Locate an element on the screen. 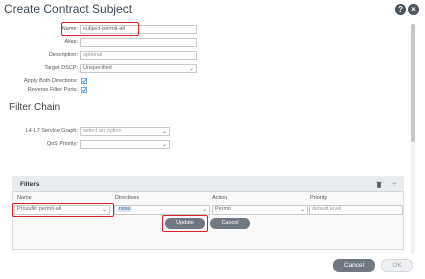 This screenshot has width=425, height=279. service-graph-label: L4-L7 Service Graph: is located at coordinates (51, 131).